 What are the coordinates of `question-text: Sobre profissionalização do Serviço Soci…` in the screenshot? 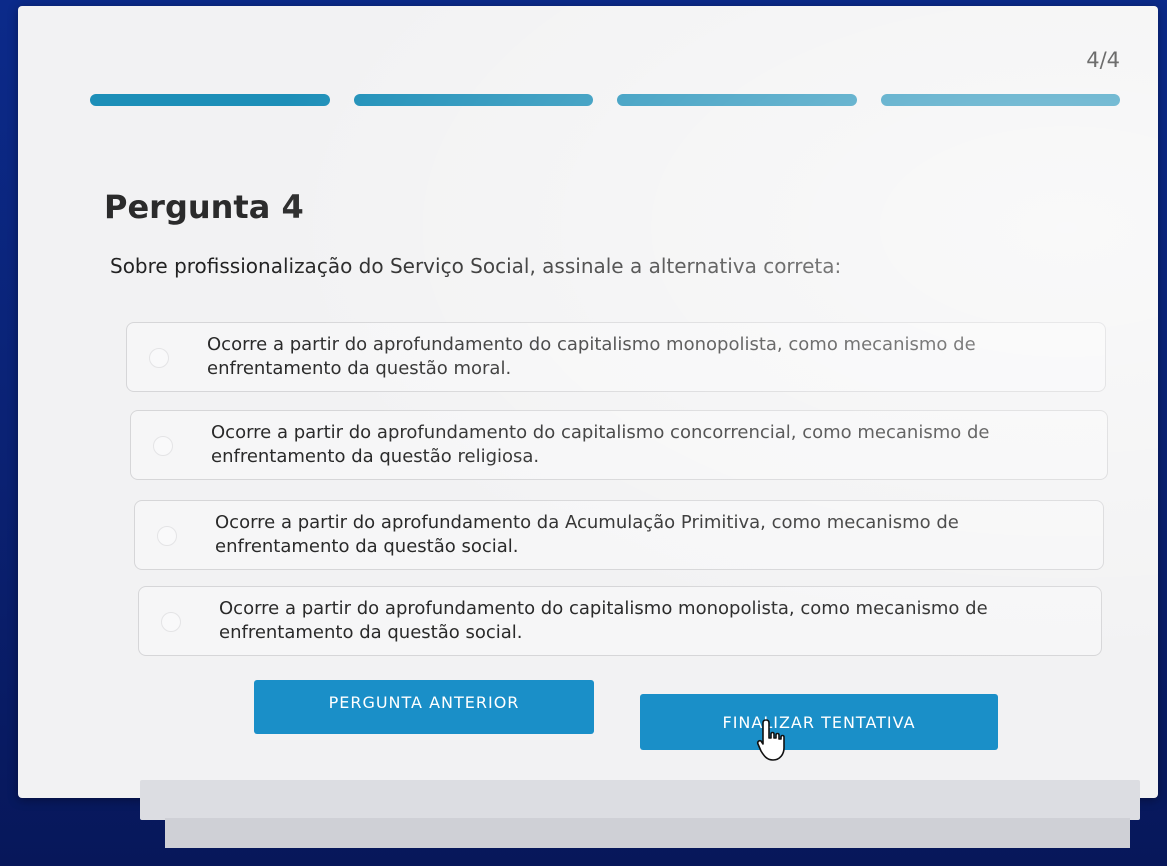 It's located at (476, 266).